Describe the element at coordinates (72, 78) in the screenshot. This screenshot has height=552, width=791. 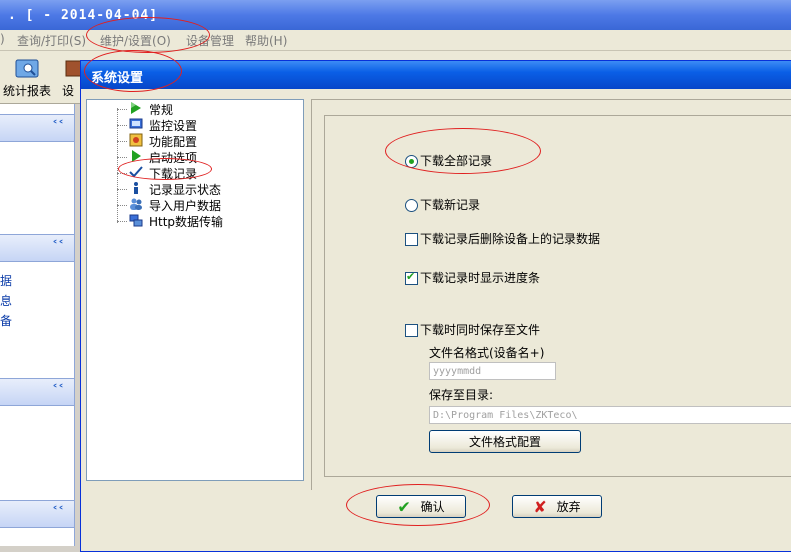
I see `device-button: 设` at that location.